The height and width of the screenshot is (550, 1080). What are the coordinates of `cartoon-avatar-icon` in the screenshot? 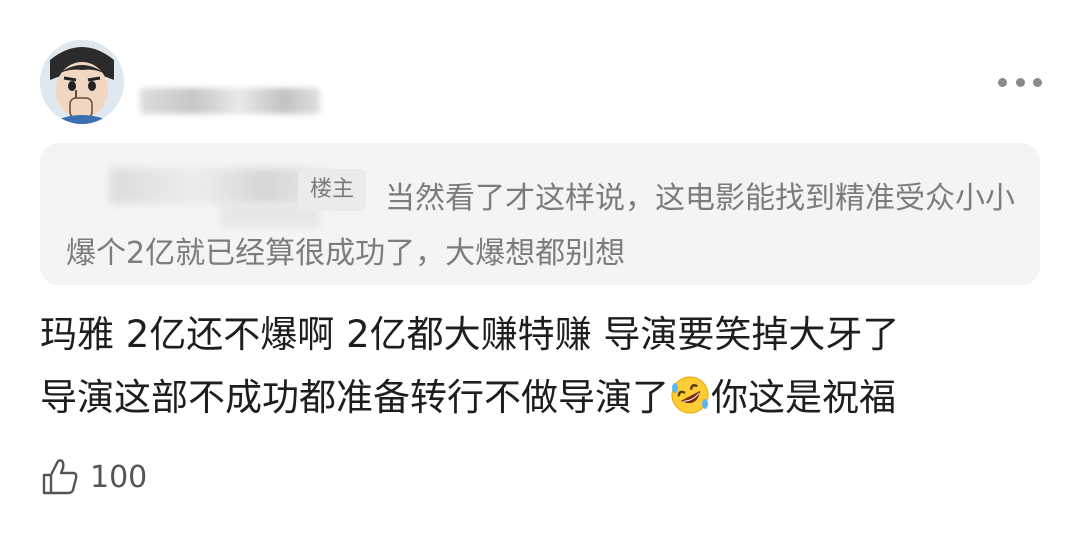 It's located at (82, 82).